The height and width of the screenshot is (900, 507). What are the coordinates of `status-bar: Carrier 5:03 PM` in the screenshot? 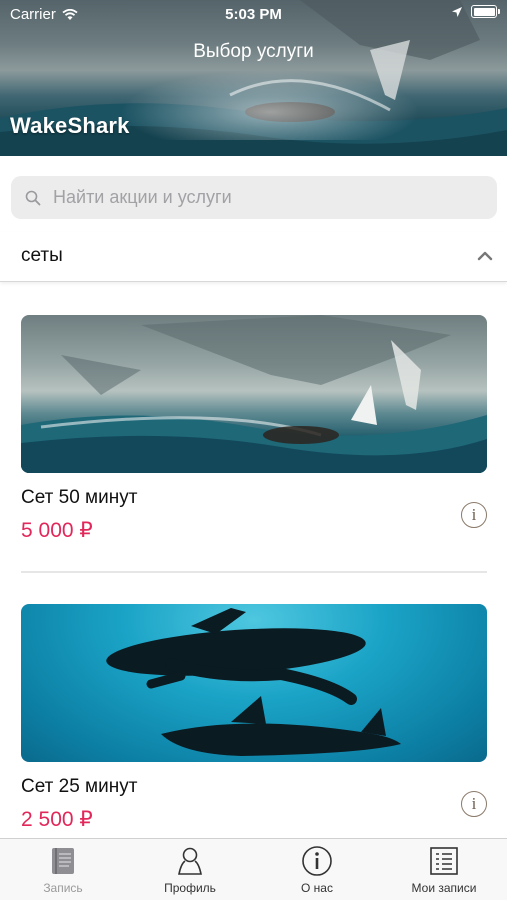 It's located at (253, 14).